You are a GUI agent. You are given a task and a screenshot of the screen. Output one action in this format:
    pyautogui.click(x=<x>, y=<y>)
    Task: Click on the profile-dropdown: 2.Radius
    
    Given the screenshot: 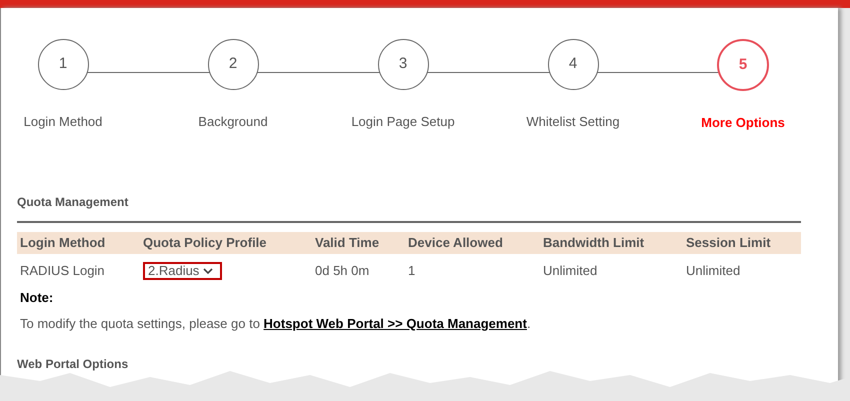 What is the action you would take?
    pyautogui.click(x=182, y=271)
    